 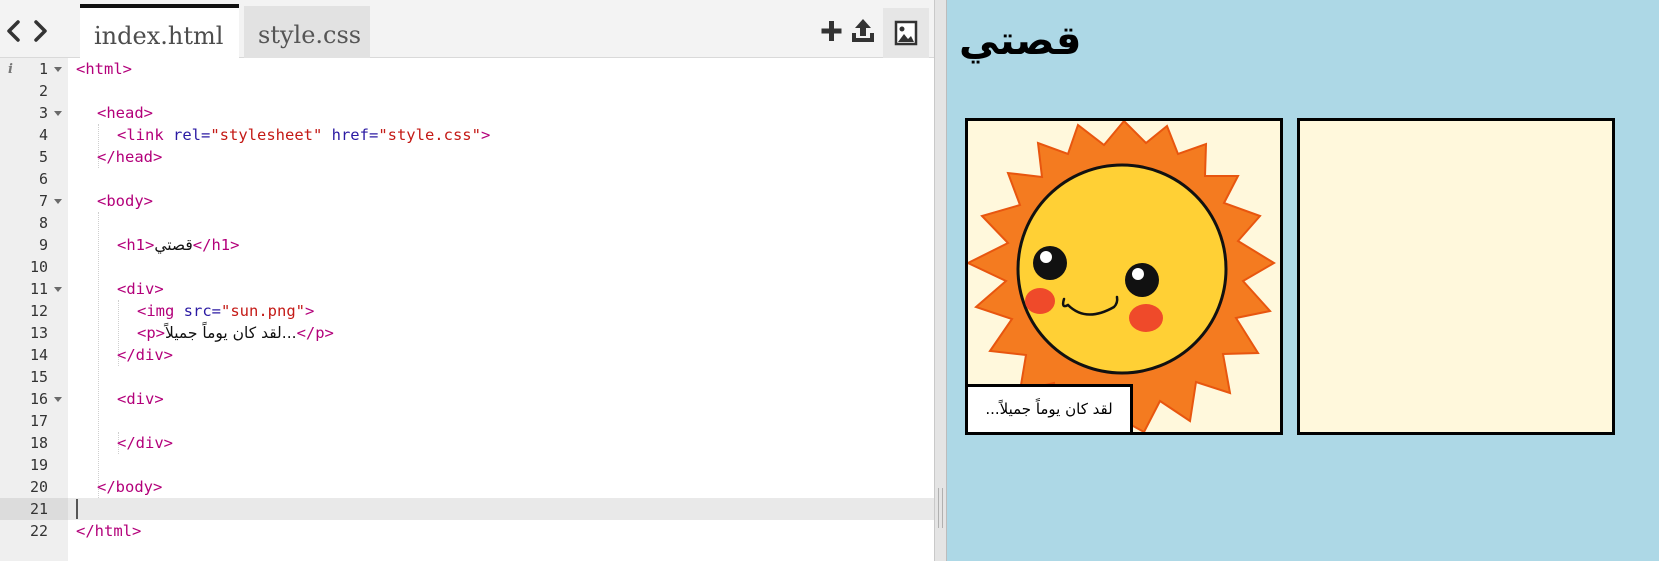 I want to click on code-line: 10, so click(x=467, y=267).